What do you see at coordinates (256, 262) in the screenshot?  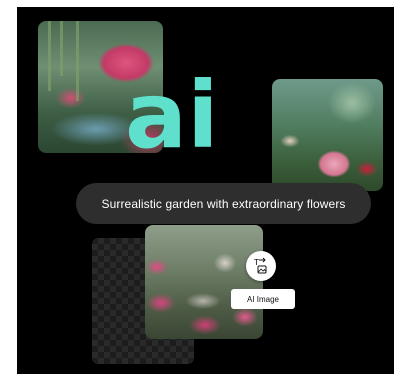 I see `svg-text: T` at bounding box center [256, 262].